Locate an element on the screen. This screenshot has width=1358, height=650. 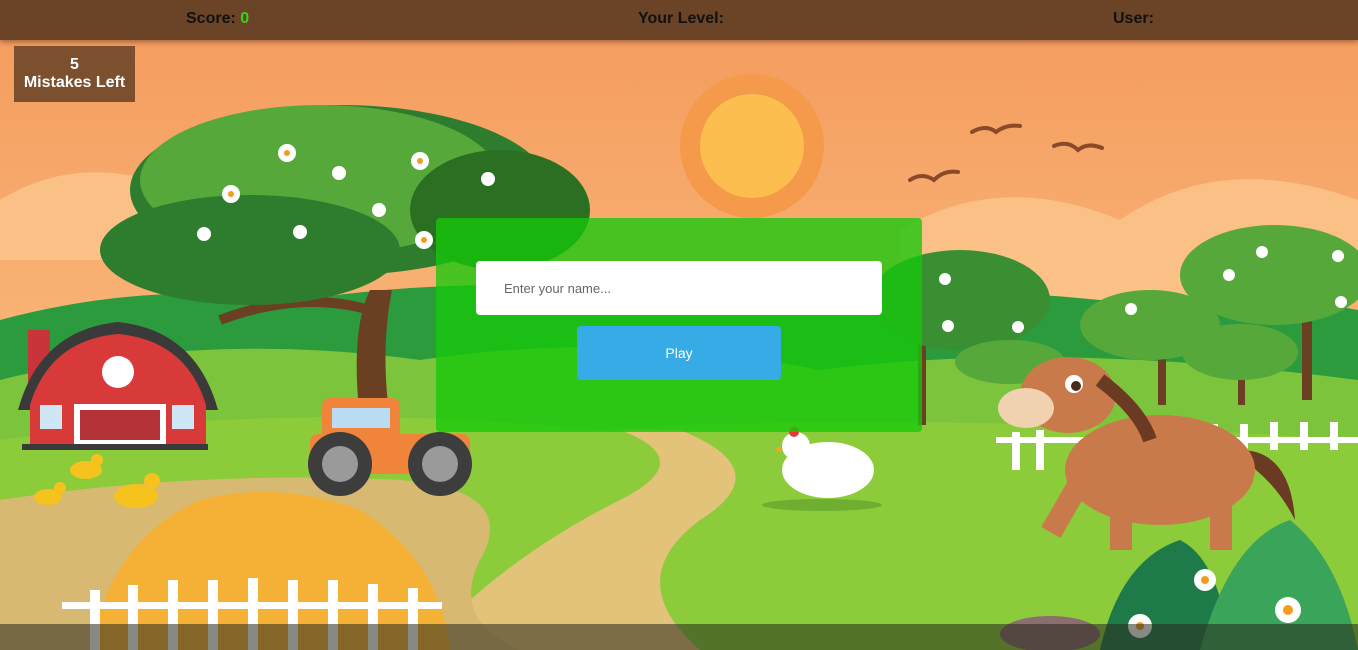
mistakes-label: Mistakes Left is located at coordinates (74, 82).